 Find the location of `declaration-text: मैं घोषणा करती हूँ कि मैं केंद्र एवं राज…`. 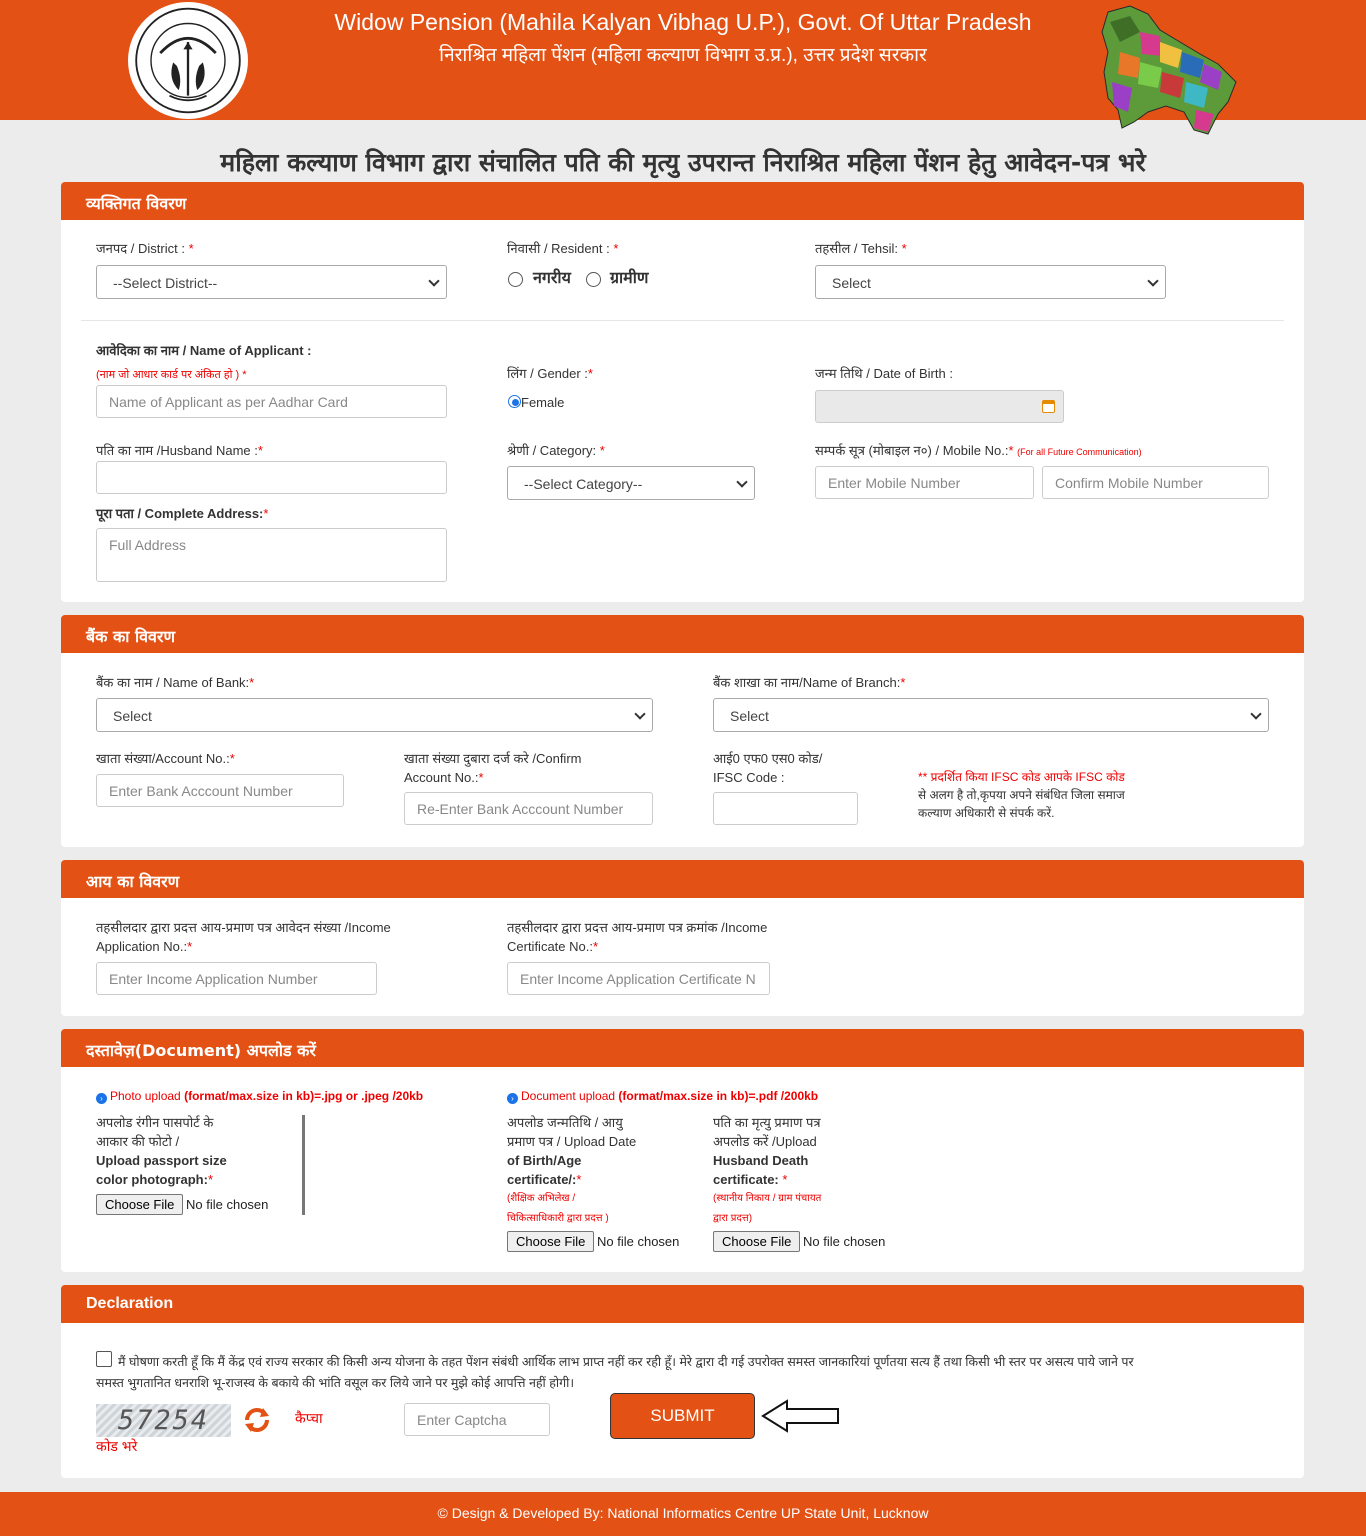

declaration-text: मैं घोषणा करती हूँ कि मैं केंद्र एवं राज… is located at coordinates (615, 1372).